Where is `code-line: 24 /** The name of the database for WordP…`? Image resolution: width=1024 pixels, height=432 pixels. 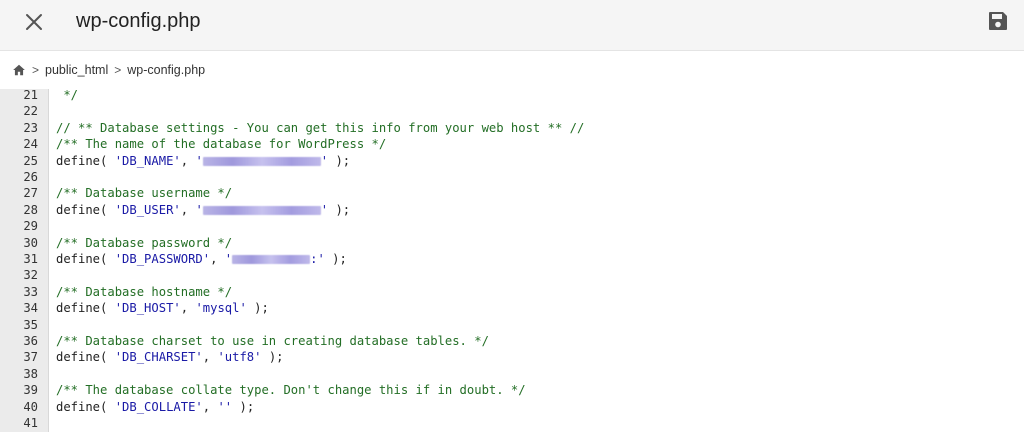
code-line: 24 /** The name of the database for WordP… is located at coordinates (512, 144).